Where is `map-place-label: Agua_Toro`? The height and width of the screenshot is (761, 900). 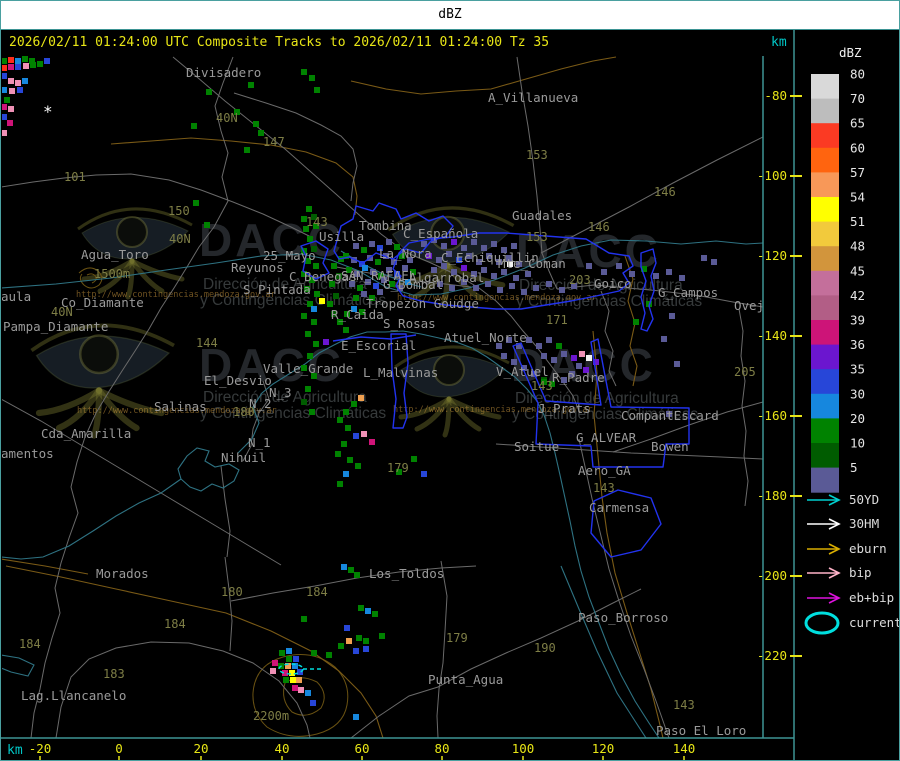 map-place-label: Agua_Toro is located at coordinates (115, 254).